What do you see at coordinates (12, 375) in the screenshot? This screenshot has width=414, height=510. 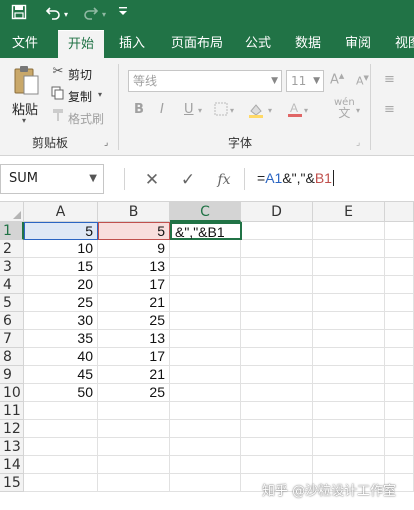 I see `row-header: 9` at bounding box center [12, 375].